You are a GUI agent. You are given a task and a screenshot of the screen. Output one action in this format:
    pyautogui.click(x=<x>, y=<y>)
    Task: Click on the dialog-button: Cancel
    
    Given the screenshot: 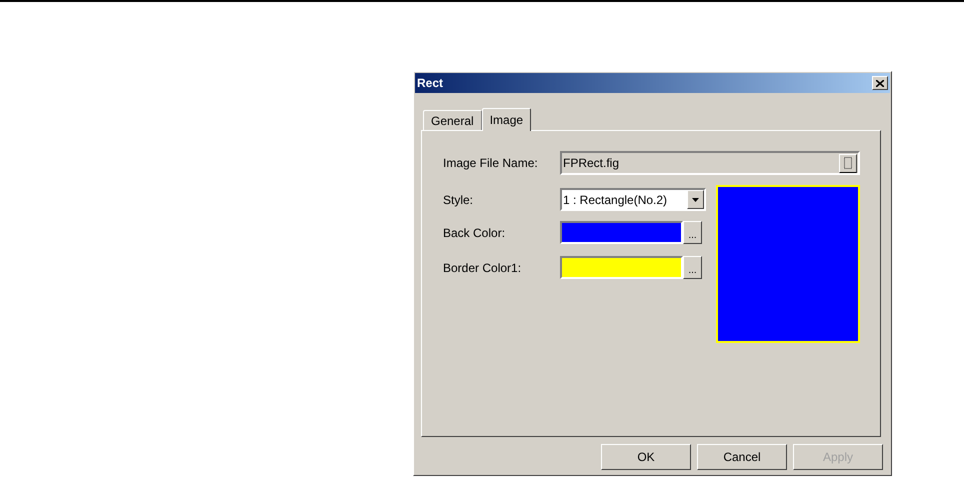 What is the action you would take?
    pyautogui.click(x=742, y=457)
    